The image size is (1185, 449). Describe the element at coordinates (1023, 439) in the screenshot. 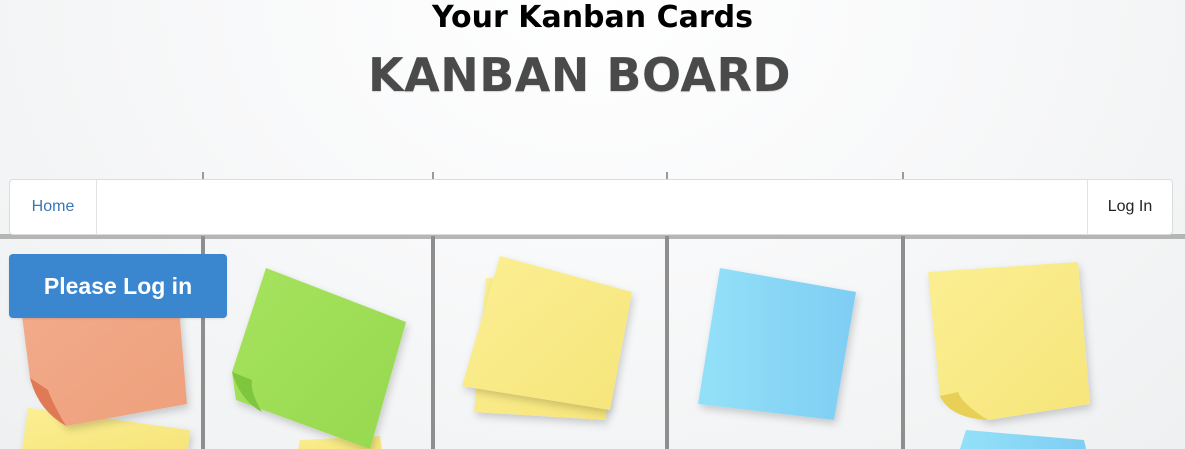

I see `sticky-note-blue-col5` at that location.